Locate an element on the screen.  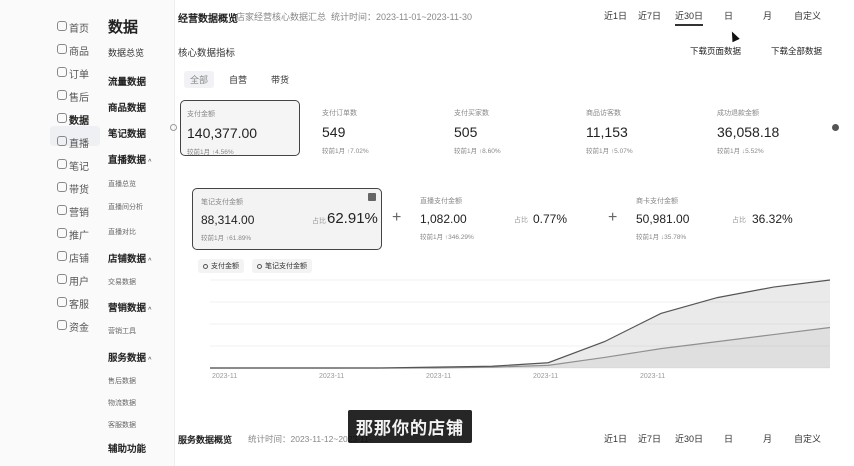
secondary-nav-item: 笔记数据 is located at coordinates (127, 133).